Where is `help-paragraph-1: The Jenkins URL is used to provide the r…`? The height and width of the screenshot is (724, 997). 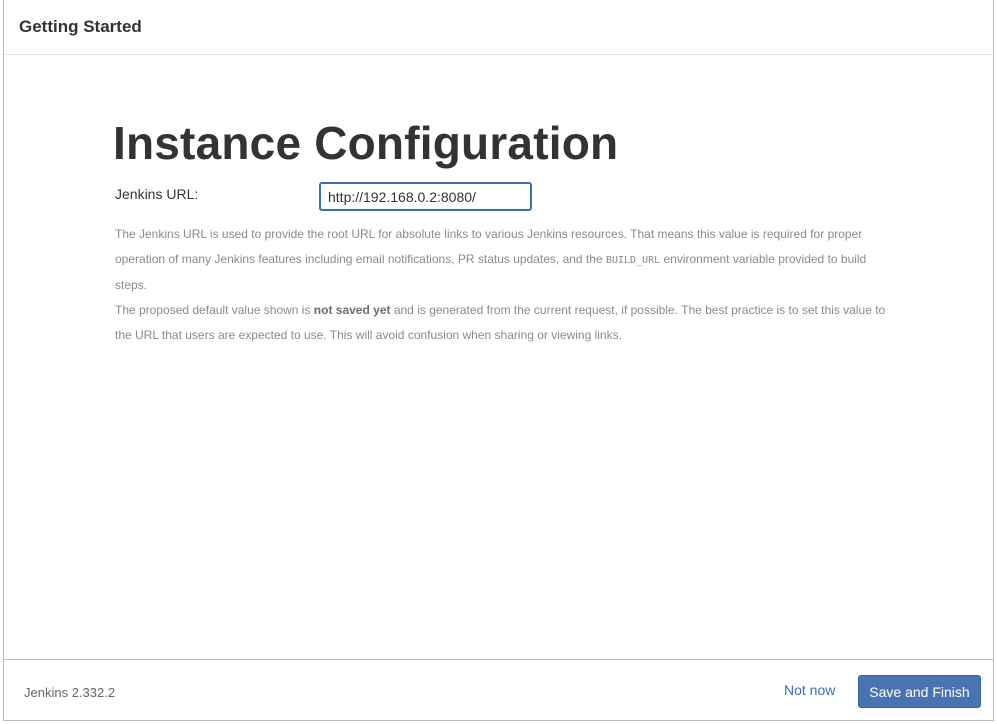 help-paragraph-1: The Jenkins URL is used to provide the r… is located at coordinates (502, 260).